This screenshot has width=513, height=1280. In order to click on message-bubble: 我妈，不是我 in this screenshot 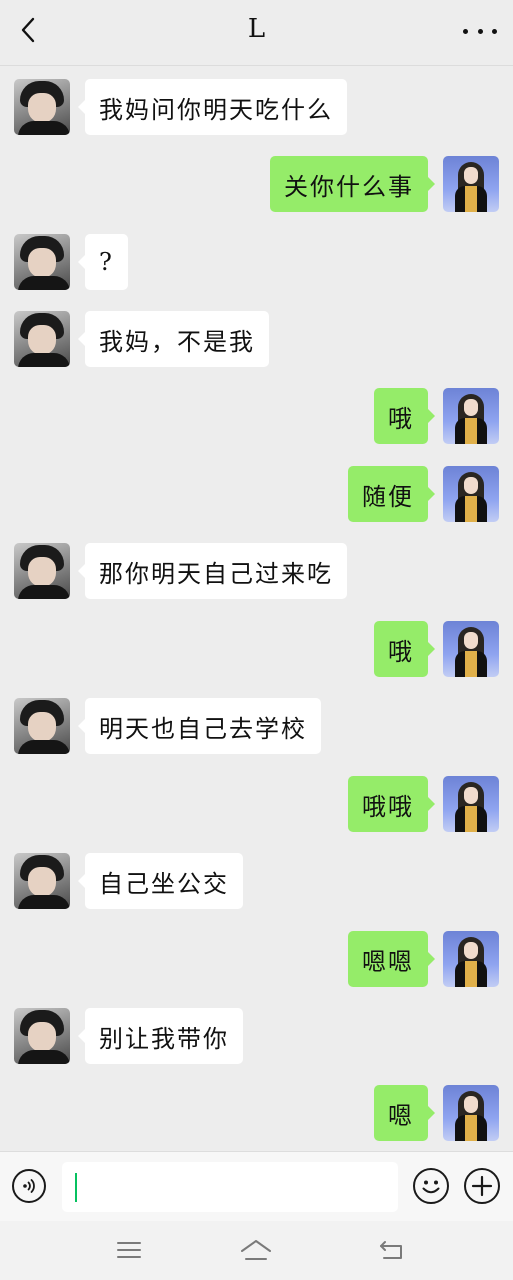, I will do `click(173, 339)`.